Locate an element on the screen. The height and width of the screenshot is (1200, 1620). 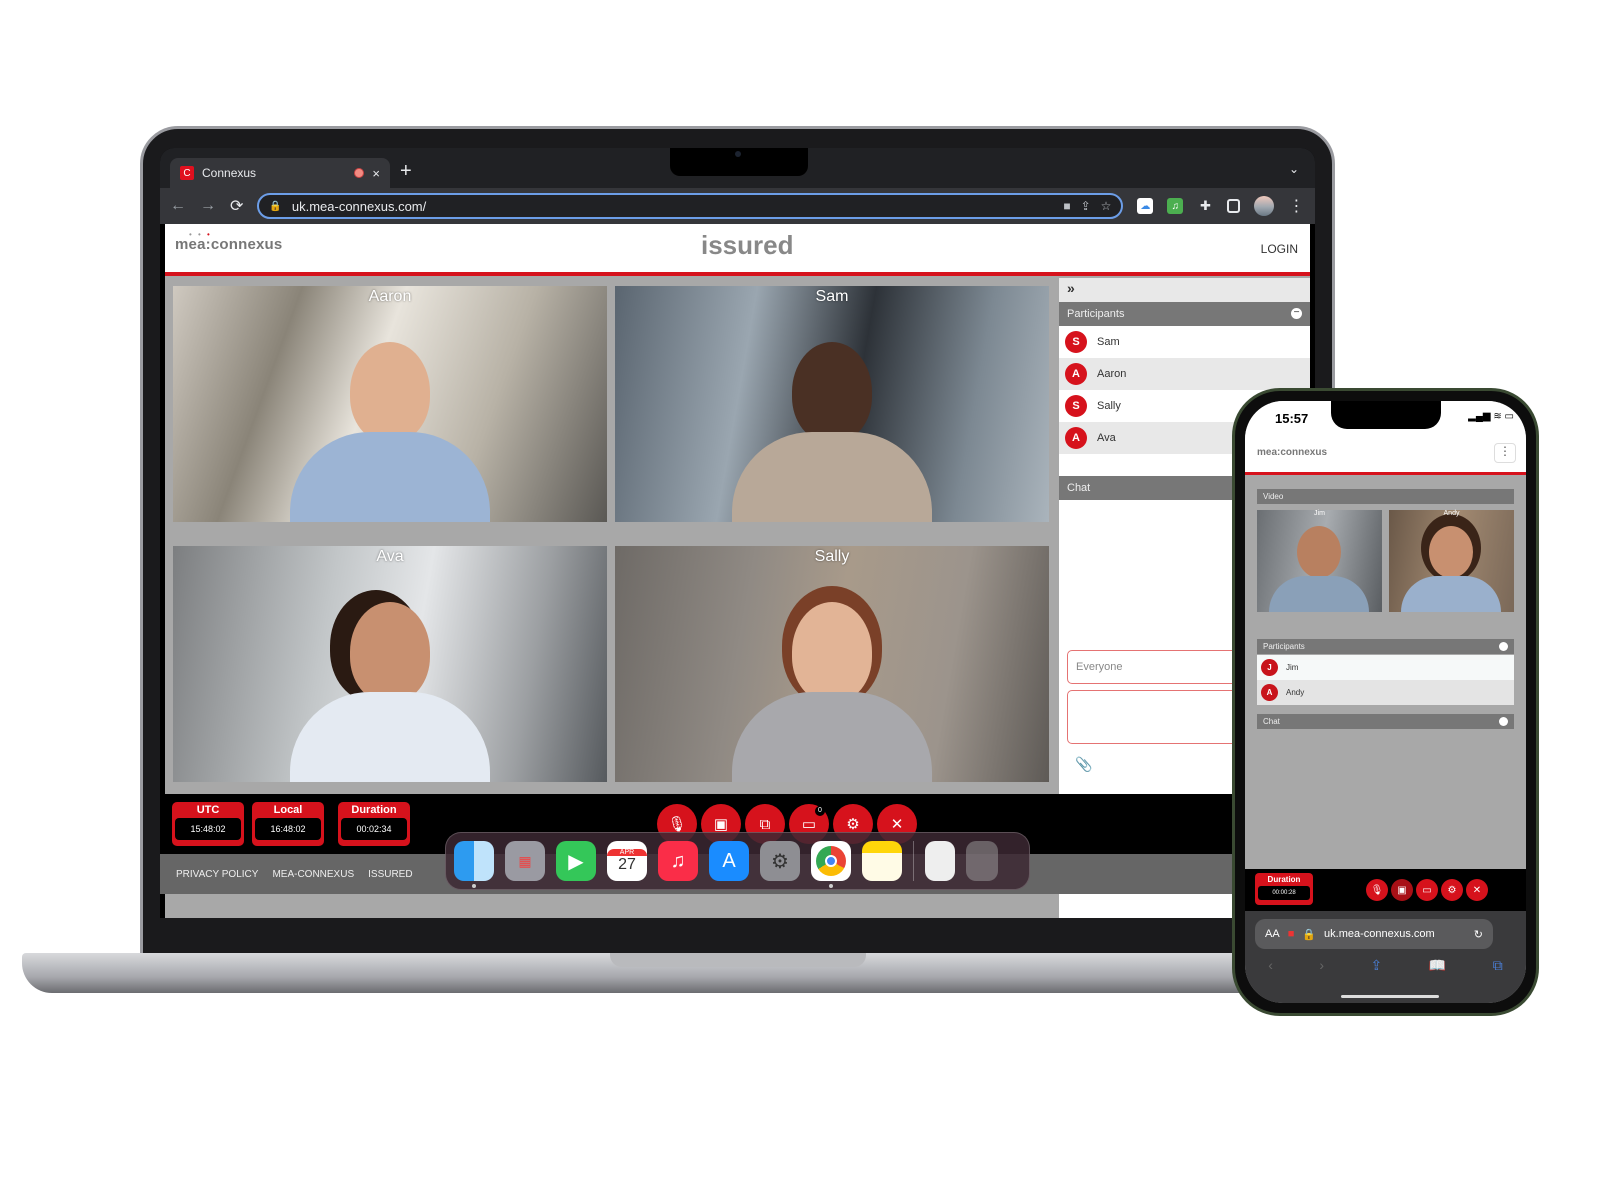
chat-icon: ▭ is located at coordinates (1427, 890).